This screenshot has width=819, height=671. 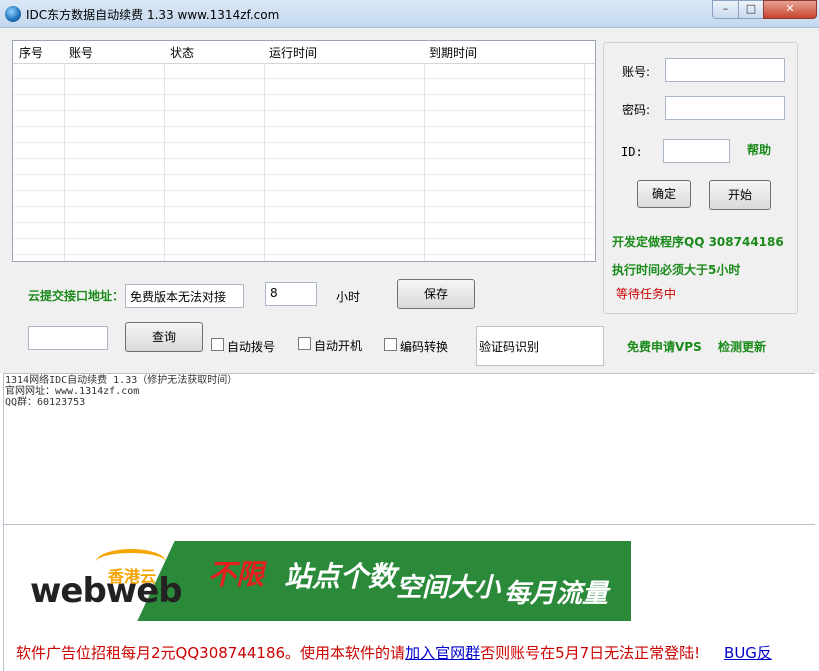 What do you see at coordinates (442, 653) in the screenshot?
I see `join-group-link: 加入官网群` at bounding box center [442, 653].